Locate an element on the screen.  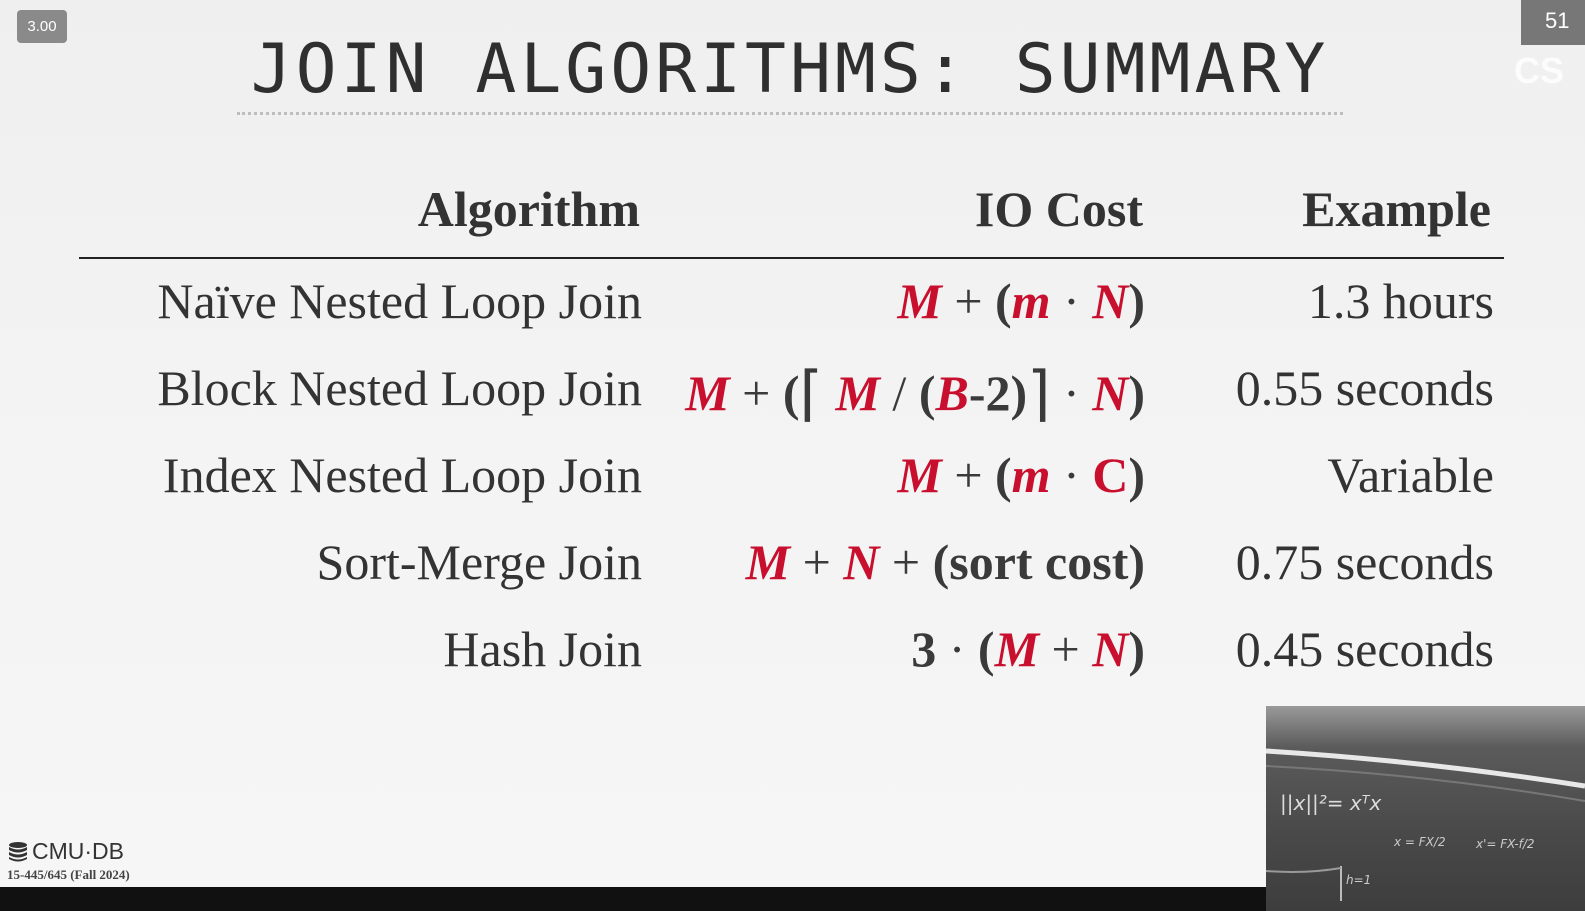
io-cost-cell: M + N + (sort cost) is located at coordinates (945, 562).